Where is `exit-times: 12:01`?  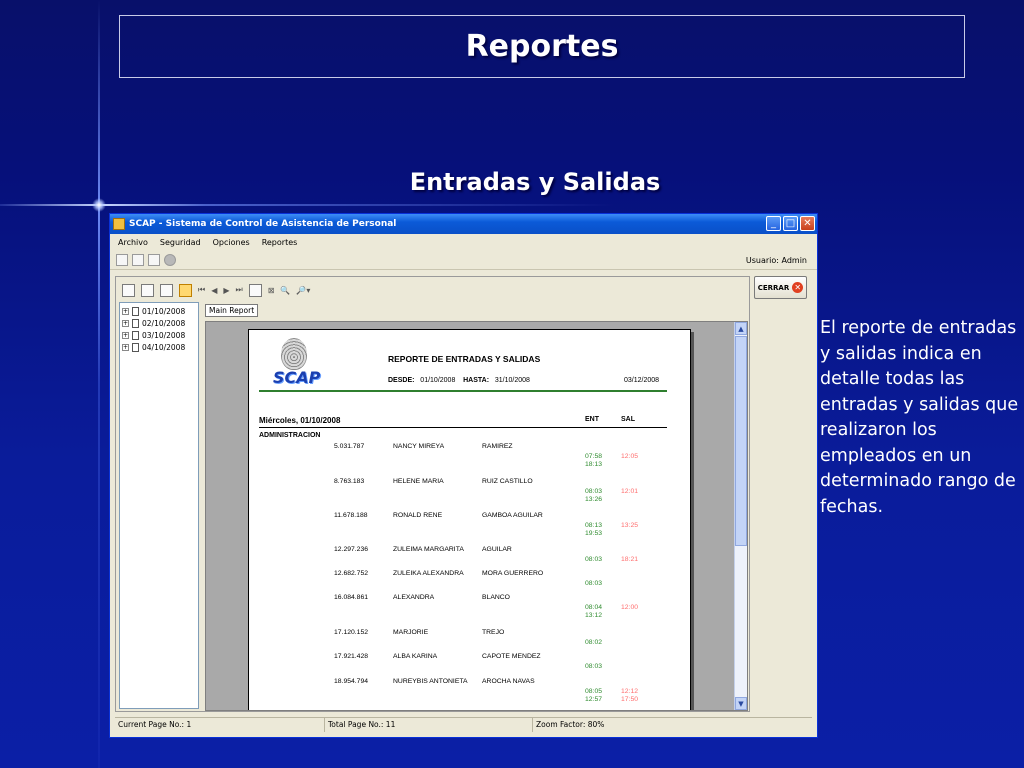
exit-times: 12:01 is located at coordinates (630, 491).